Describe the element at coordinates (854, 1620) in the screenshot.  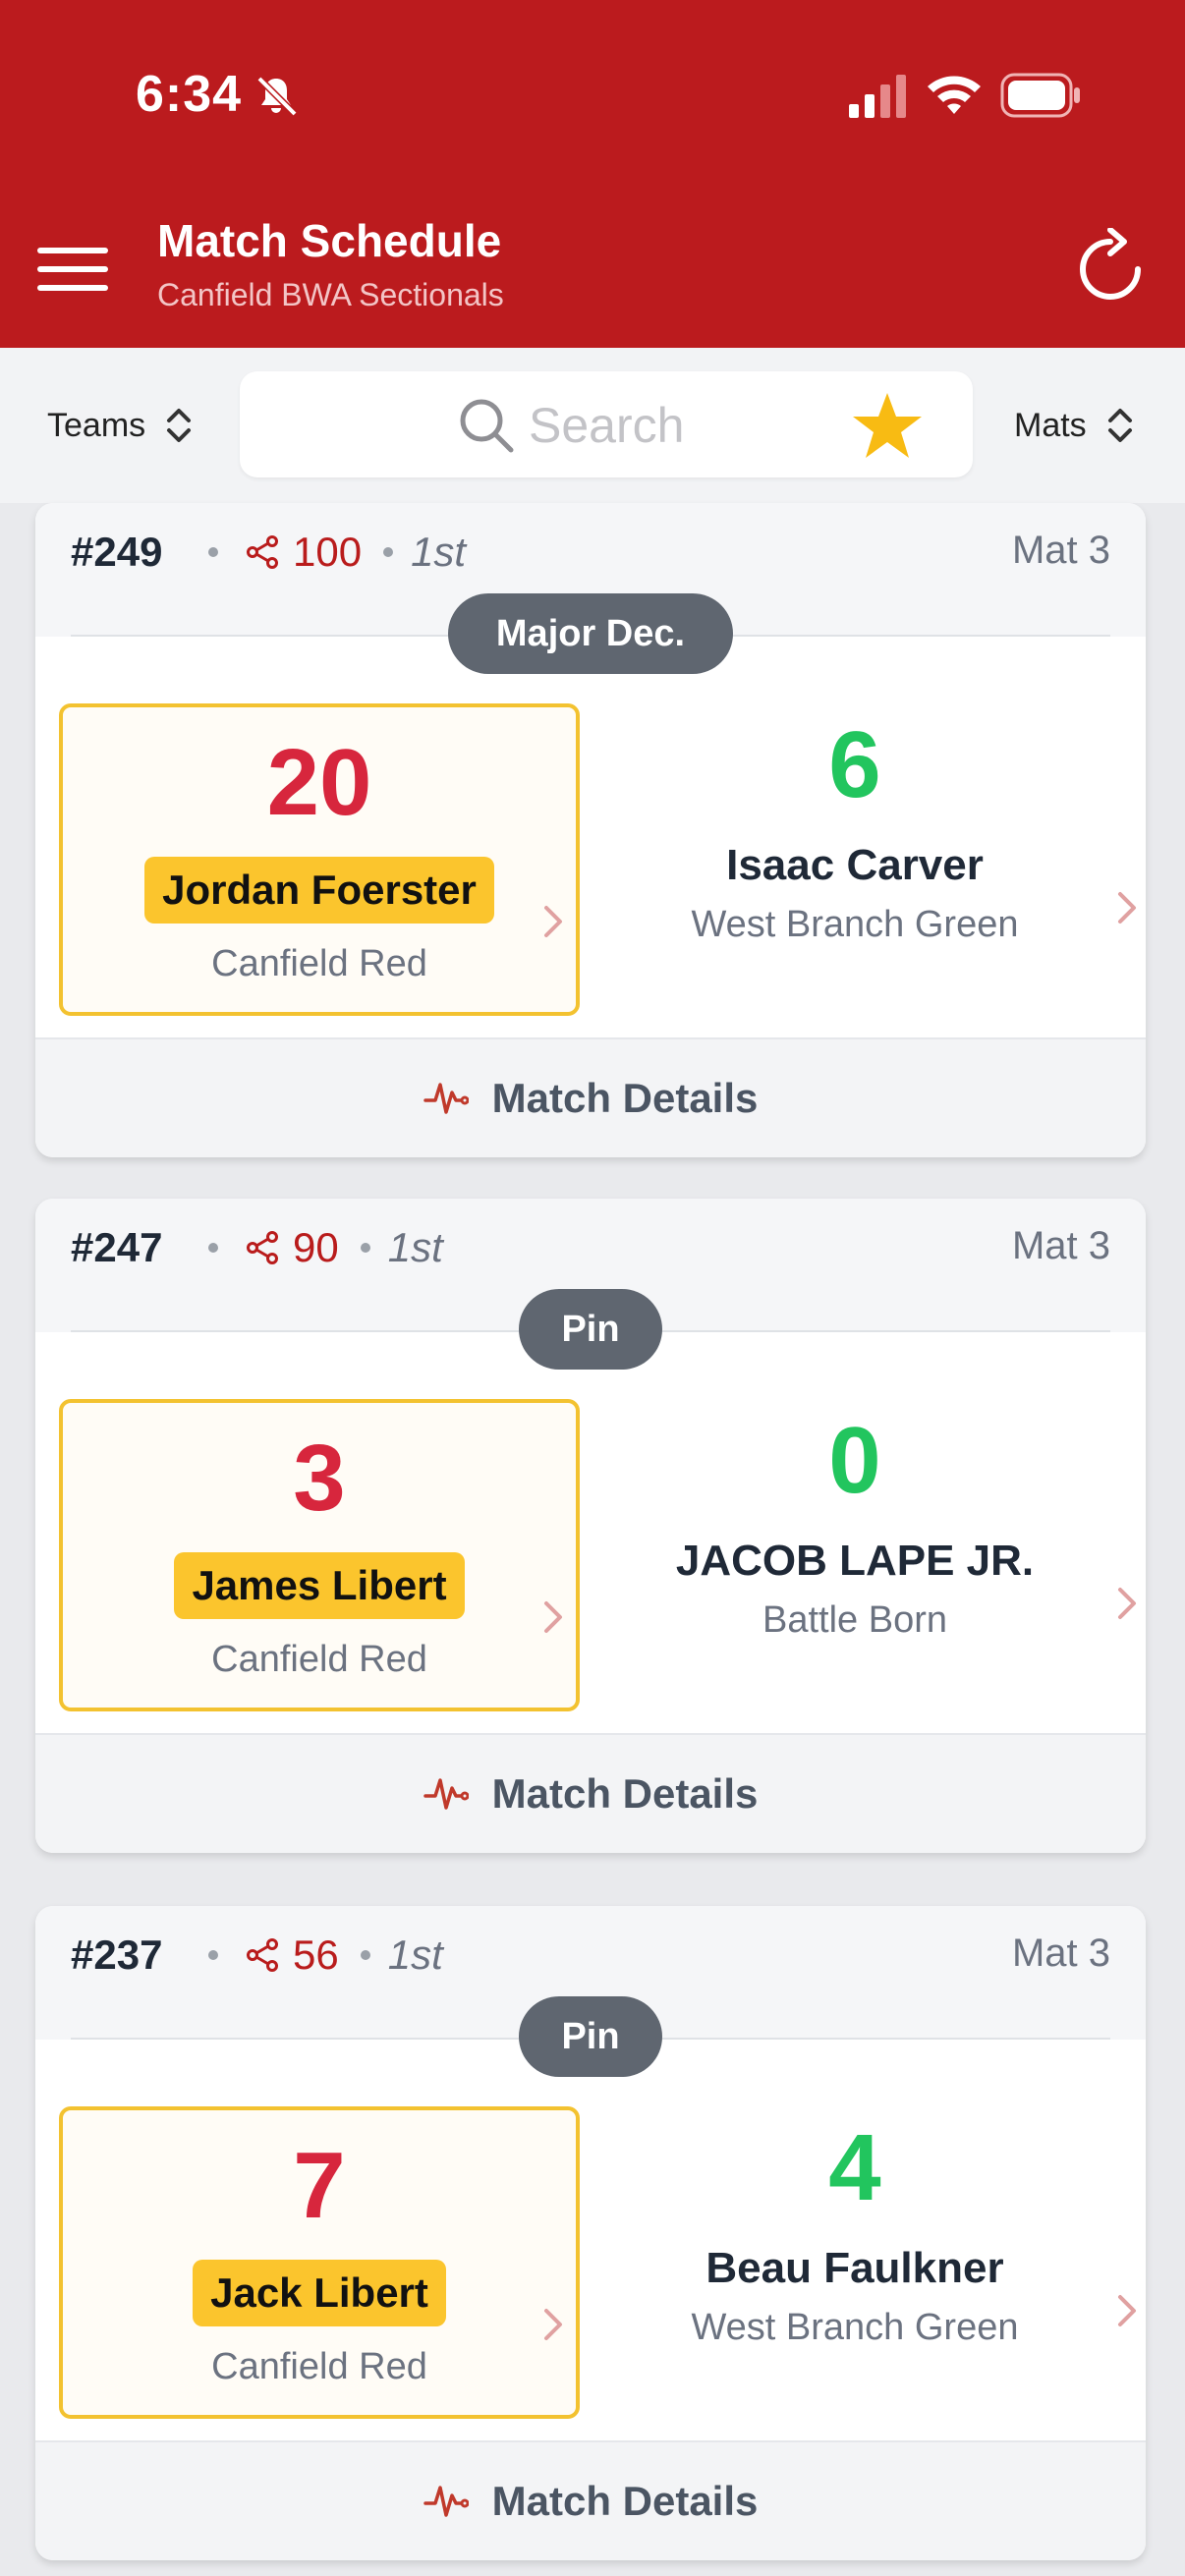
I see `loser-team: Battle Born` at that location.